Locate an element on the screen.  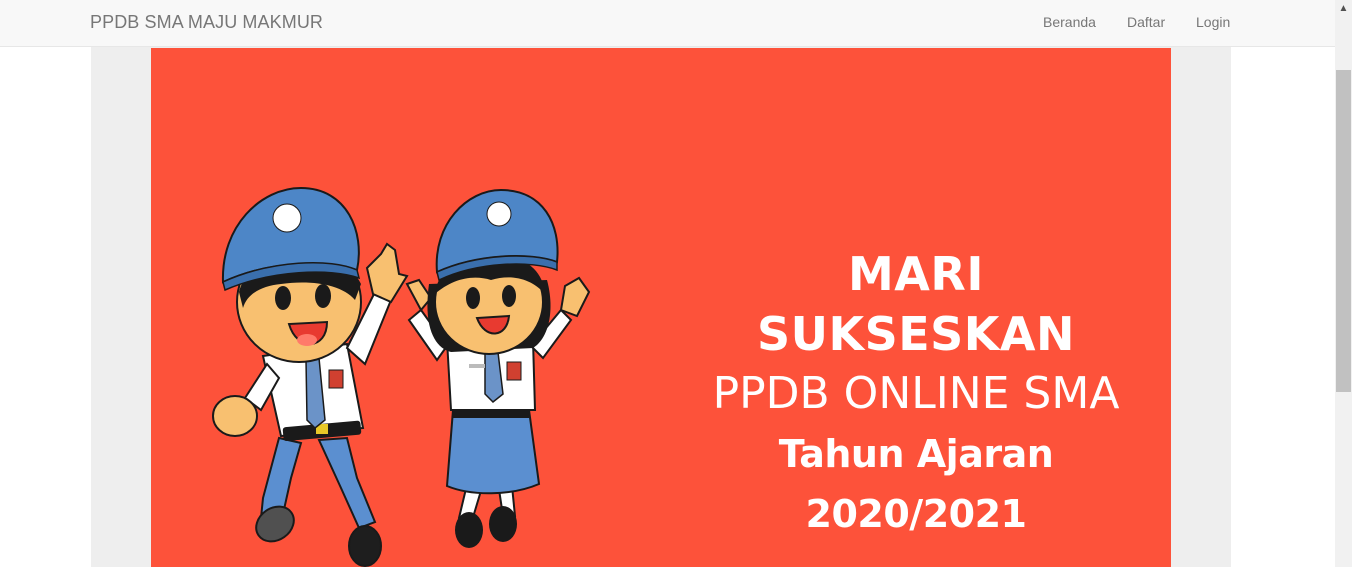
banner-line-ppdb-online: PPDB ONLINE SMA is located at coordinates (916, 393).